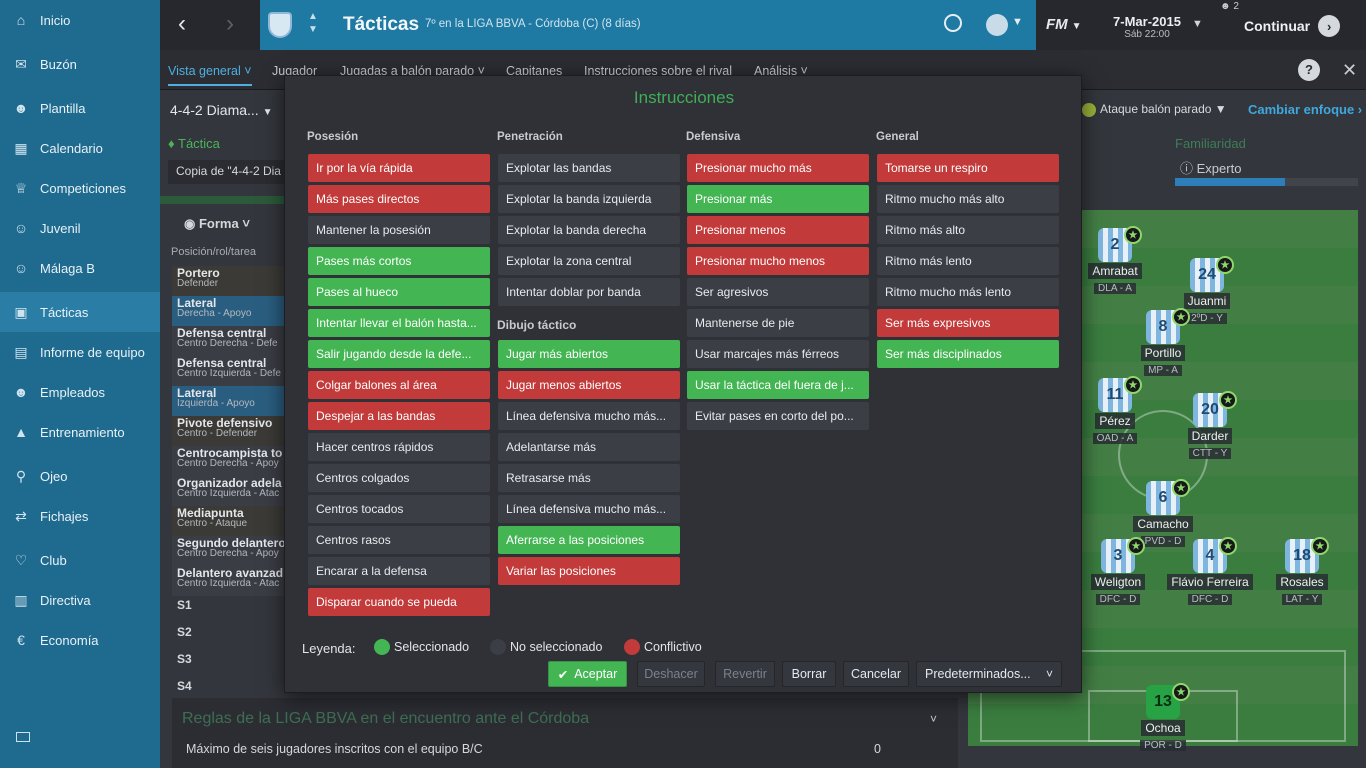  Describe the element at coordinates (228, 521) in the screenshot. I see `role-row: Mediapunta Centro - Ataque` at that location.